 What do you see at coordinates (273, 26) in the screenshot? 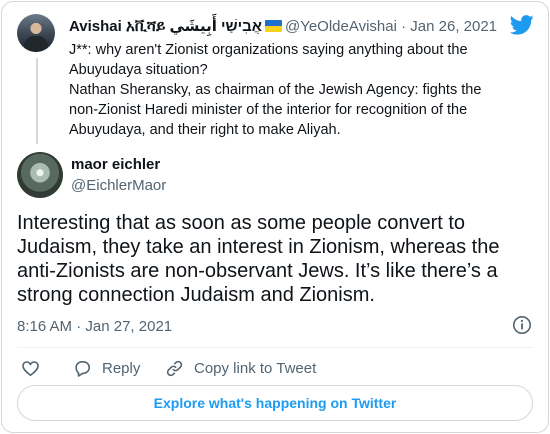
I see `ukraine-flag-icon` at bounding box center [273, 26].